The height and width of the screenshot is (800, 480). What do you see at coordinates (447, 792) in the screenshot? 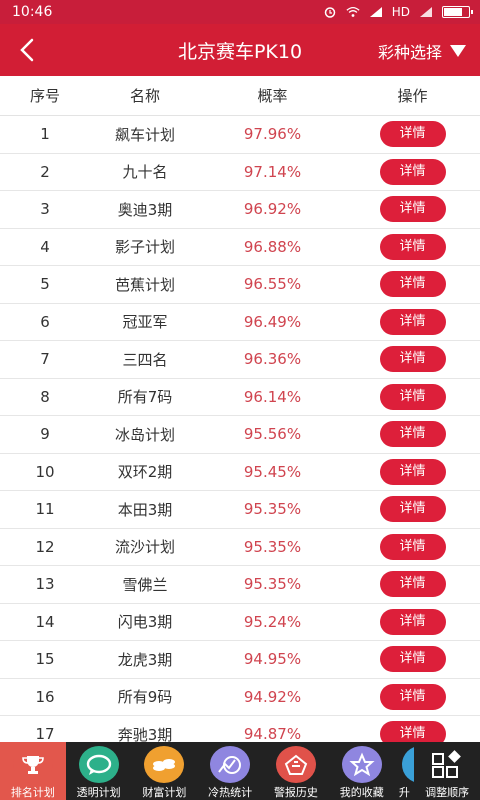
I see `tab-label: 调整顺序` at bounding box center [447, 792].